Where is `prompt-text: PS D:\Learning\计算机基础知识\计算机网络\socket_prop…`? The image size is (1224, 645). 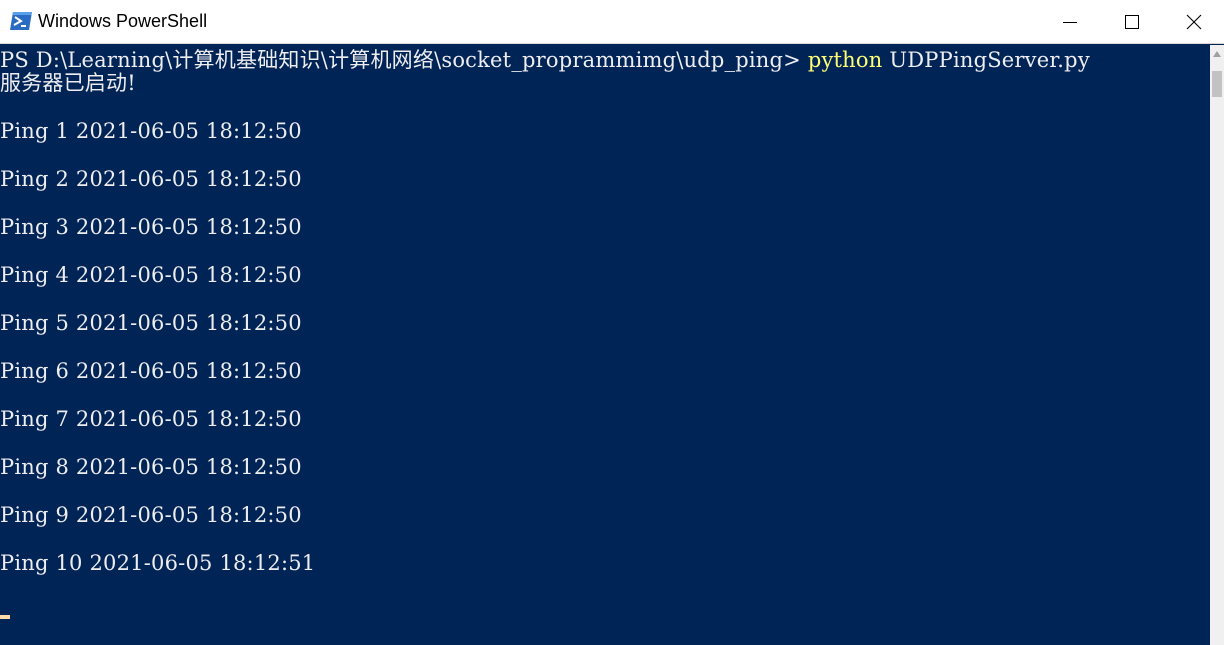
prompt-text: PS D:\Learning\计算机基础知识\计算机网络\socket_prop… is located at coordinates (404, 60).